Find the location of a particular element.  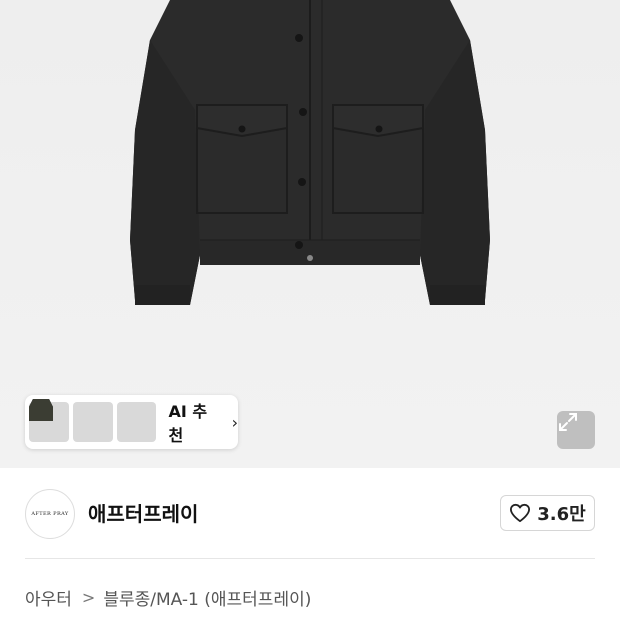

brand-logo-text: AFTER PRAY is located at coordinates (50, 514).